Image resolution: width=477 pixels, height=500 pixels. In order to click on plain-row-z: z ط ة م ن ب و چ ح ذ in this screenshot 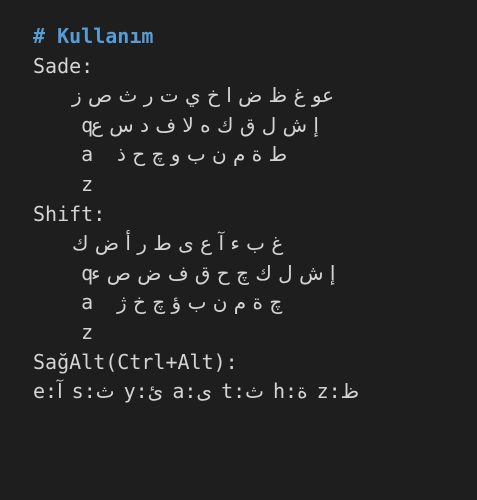, I will do `click(255, 168)`.